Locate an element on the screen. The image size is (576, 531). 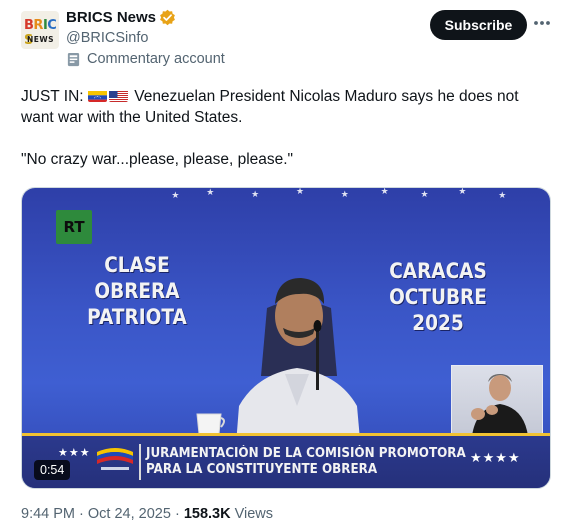
views-label: Views is located at coordinates (252, 514).